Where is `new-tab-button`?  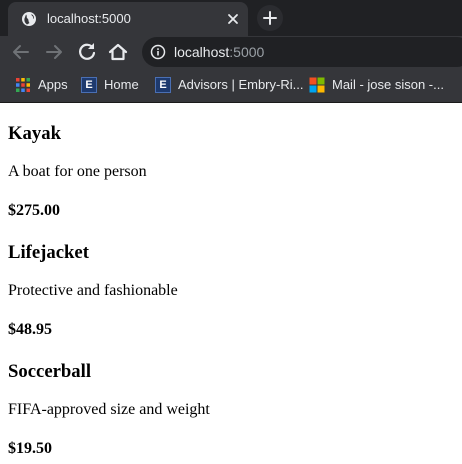
new-tab-button is located at coordinates (270, 18).